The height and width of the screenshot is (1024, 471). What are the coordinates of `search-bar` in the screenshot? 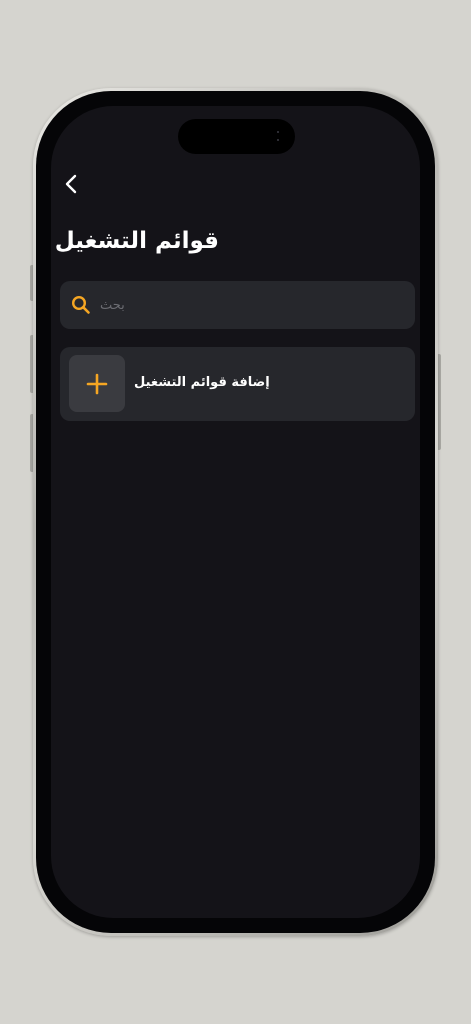 It's located at (237, 305).